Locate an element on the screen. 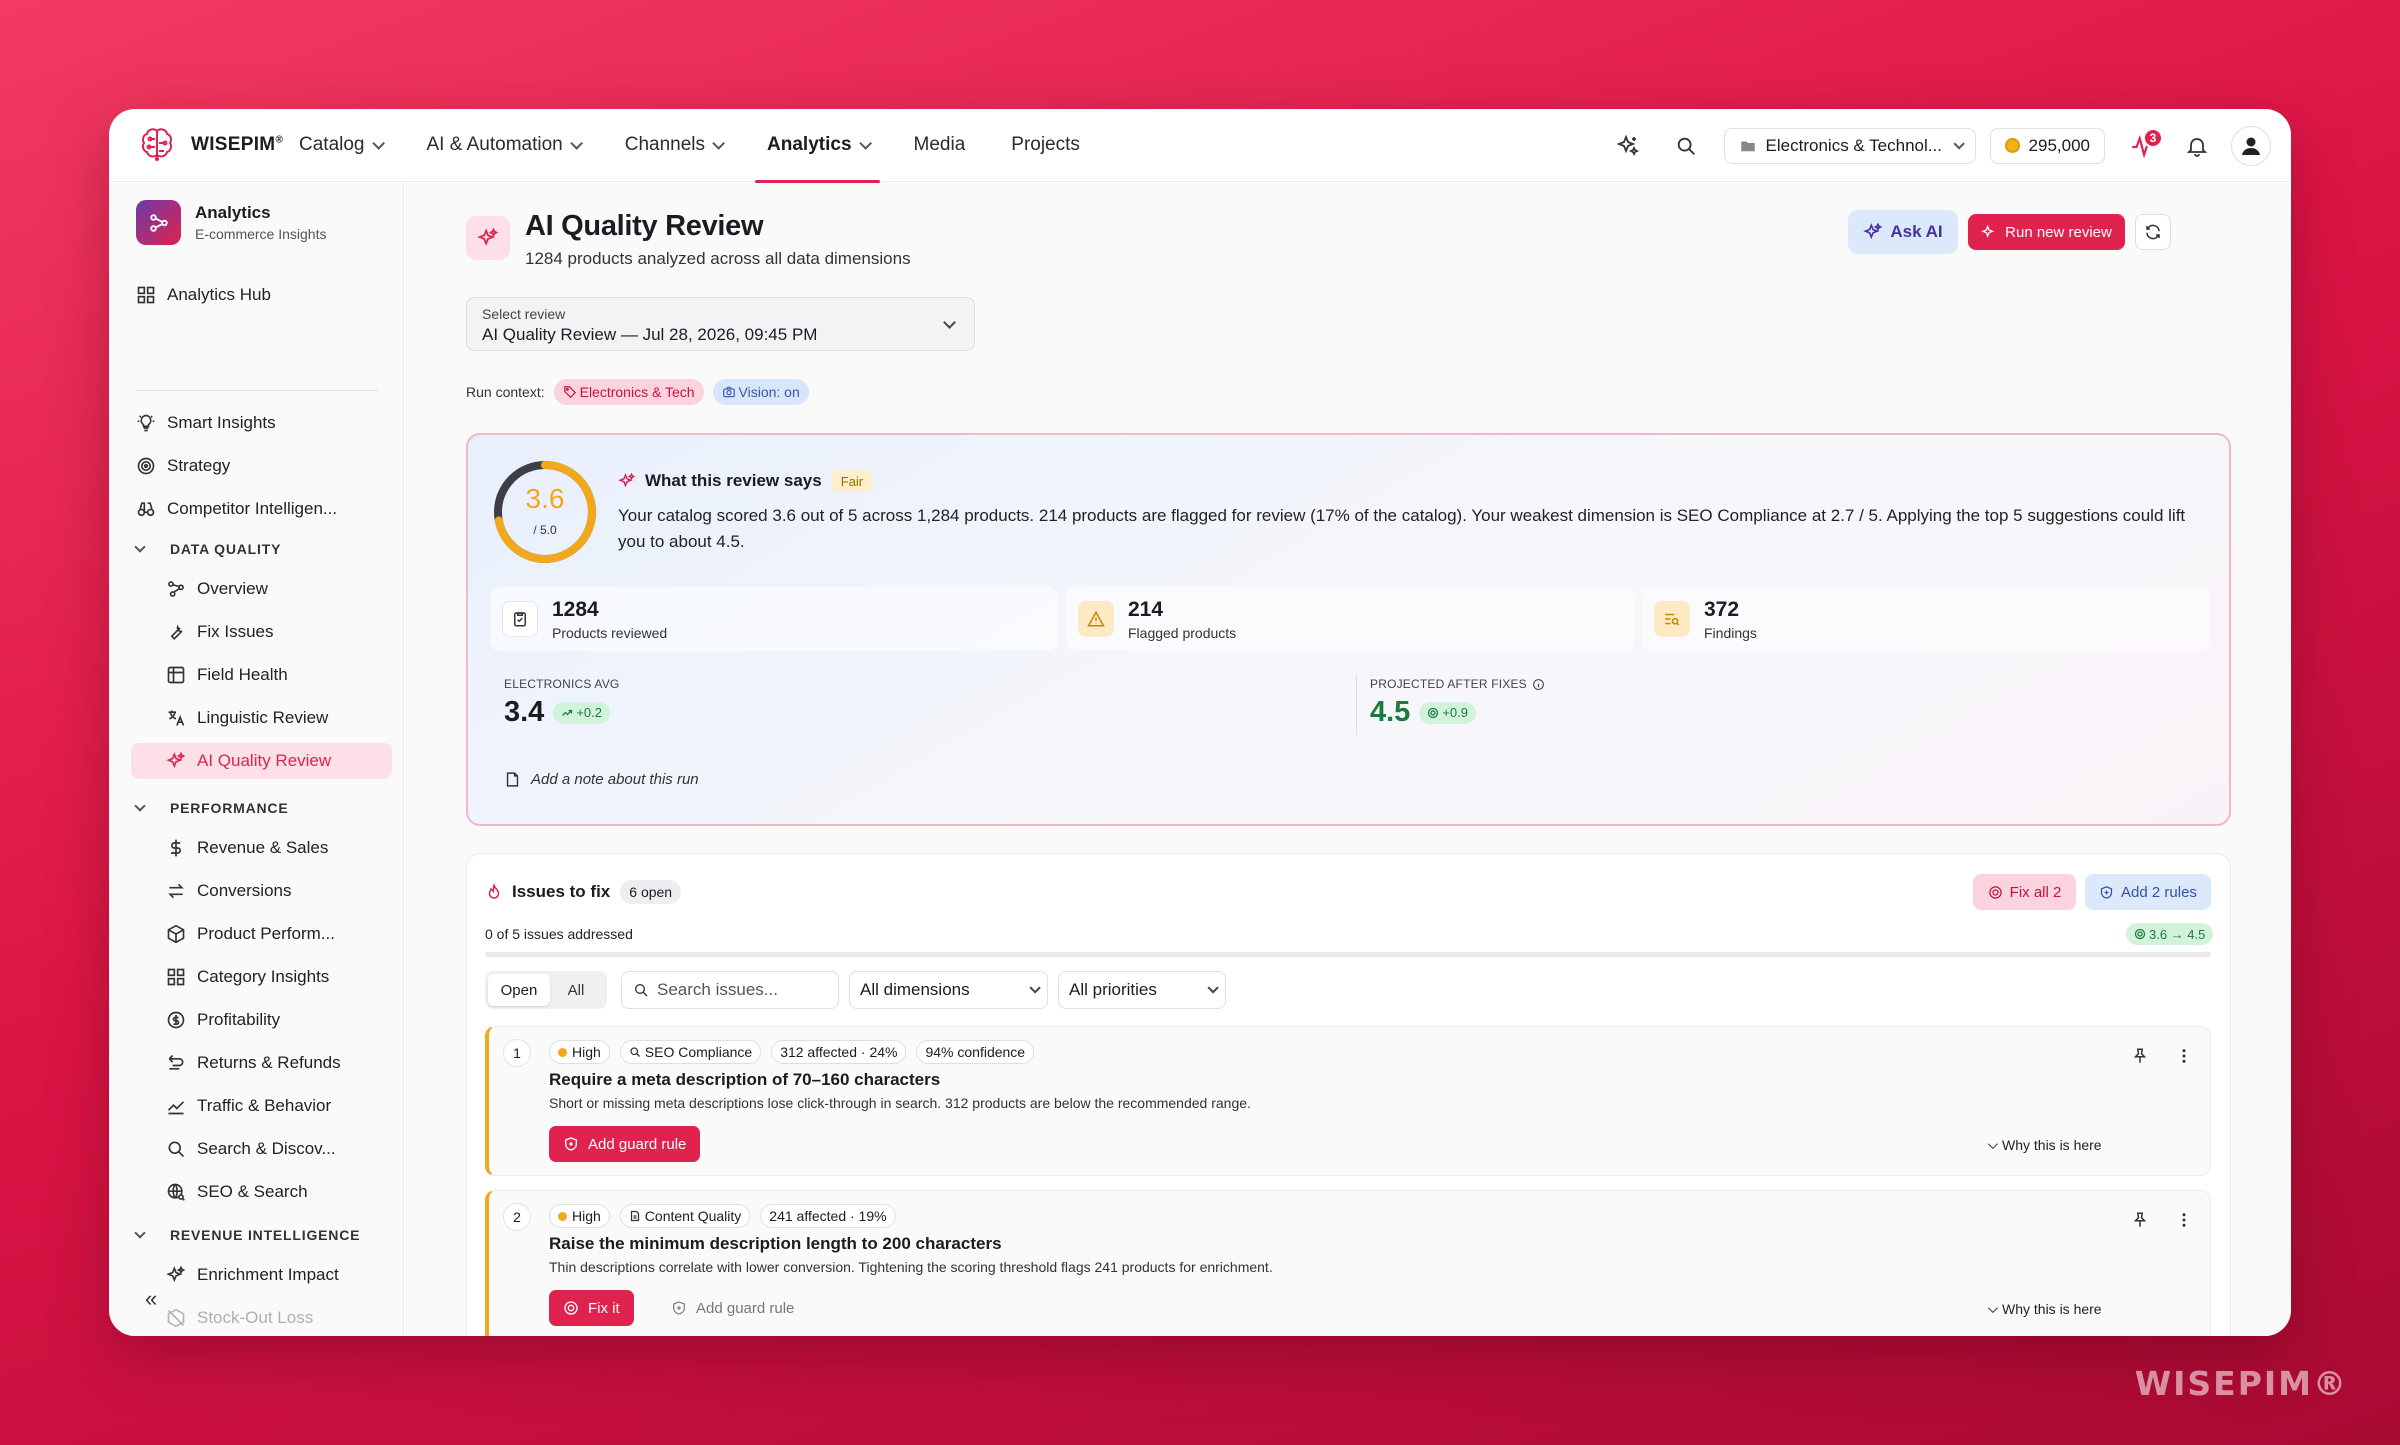 The width and height of the screenshot is (2400, 1445). issues-progress-bar is located at coordinates (1348, 954).